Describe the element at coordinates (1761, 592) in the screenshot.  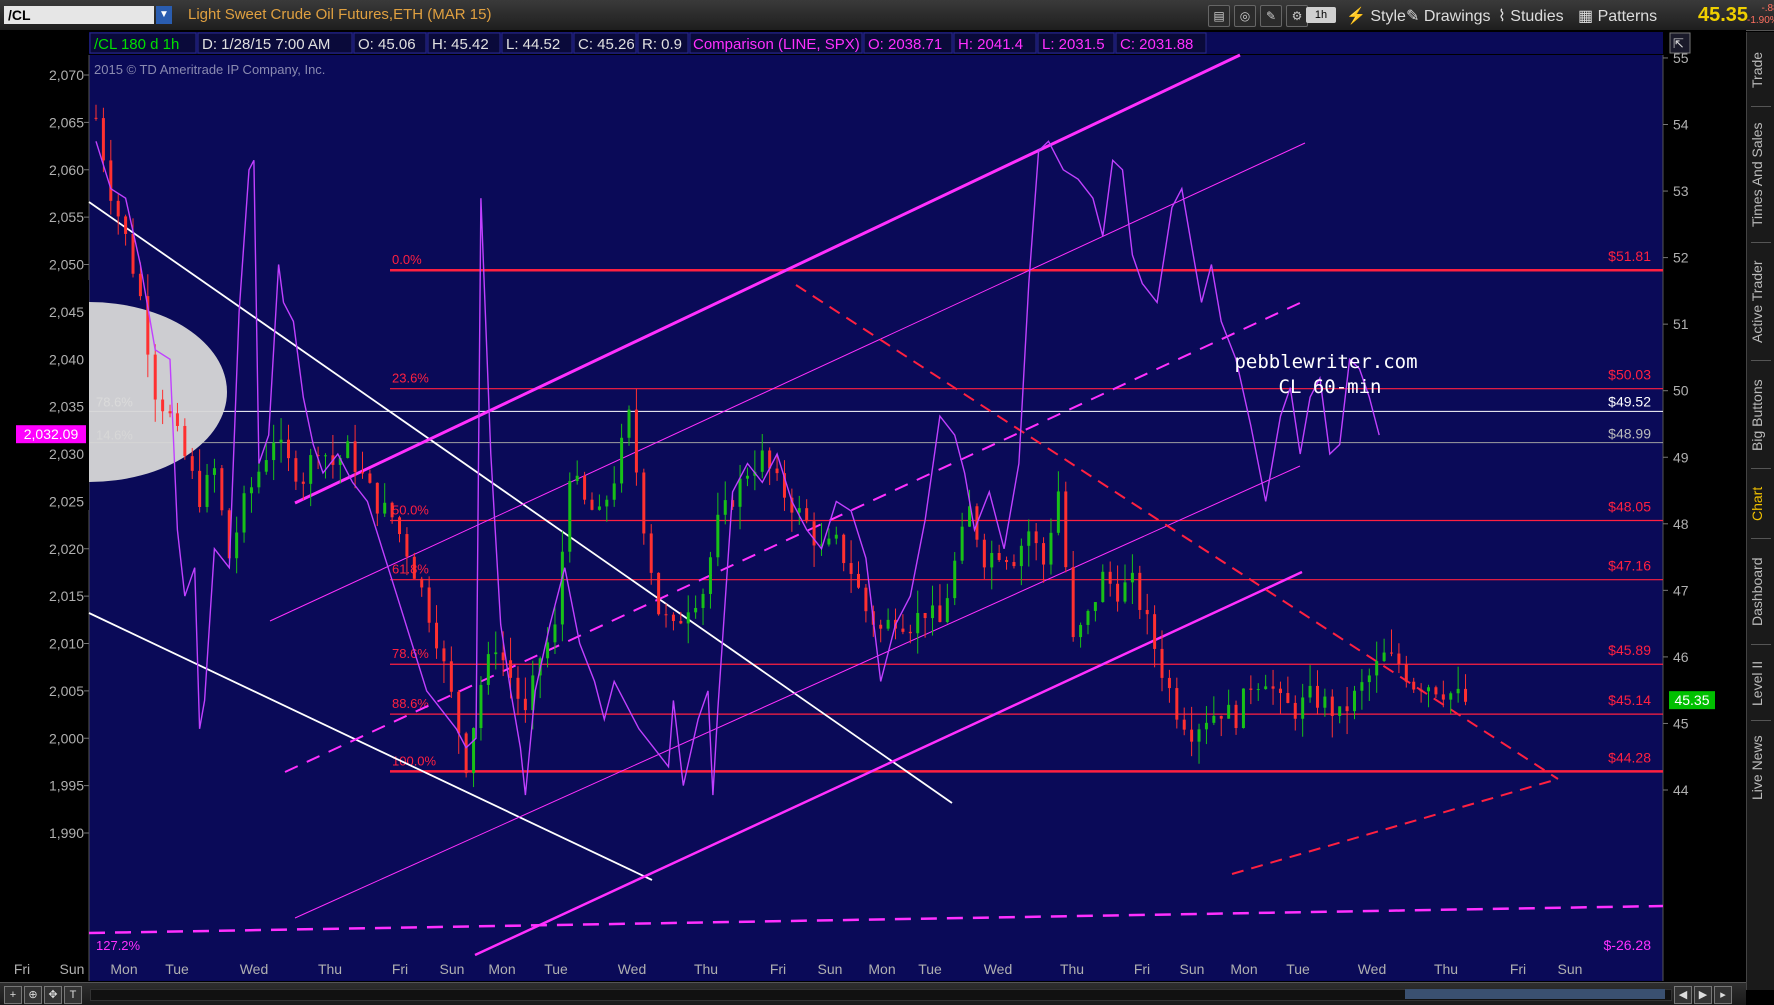
I see `tab-dashboard: Dashboard` at that location.